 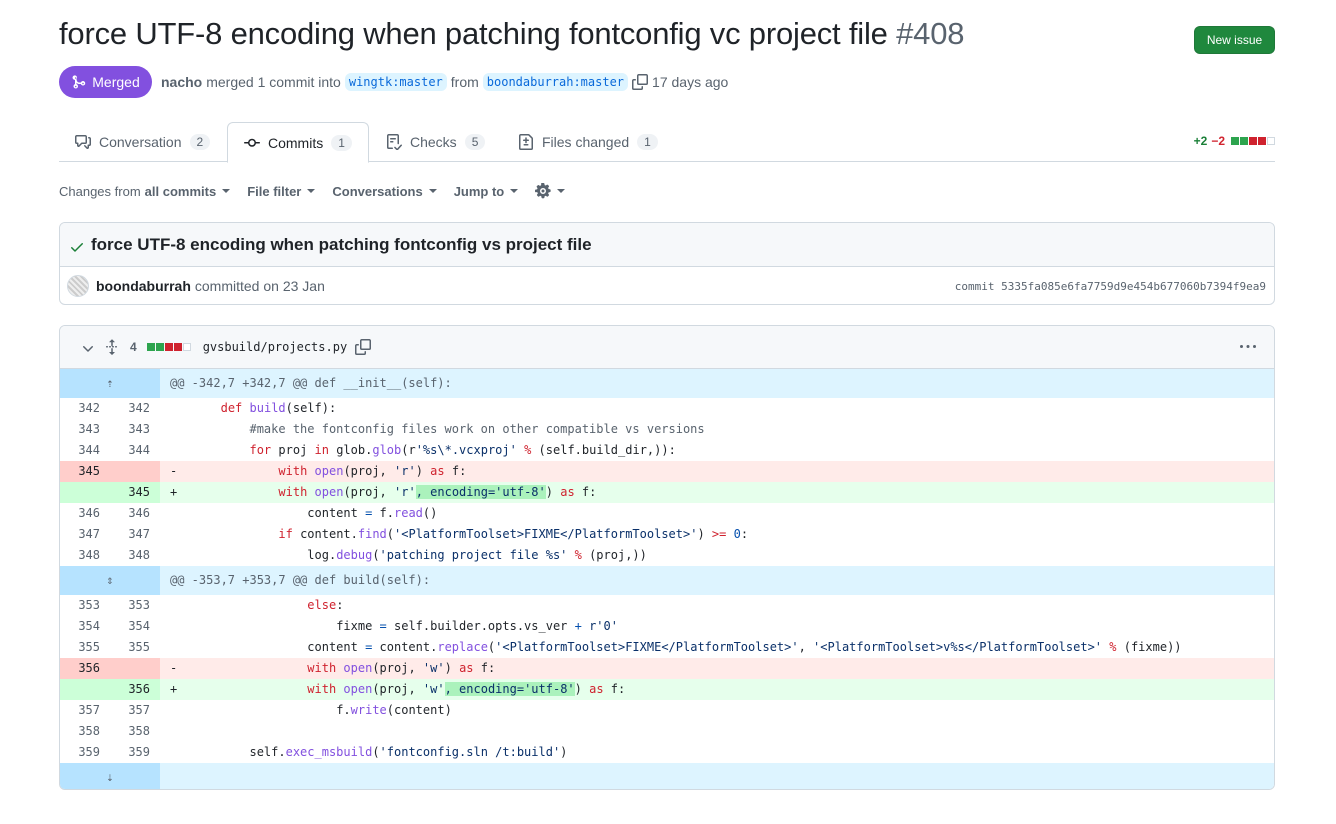 I want to click on new-line-number: 344, so click(x=135, y=450).